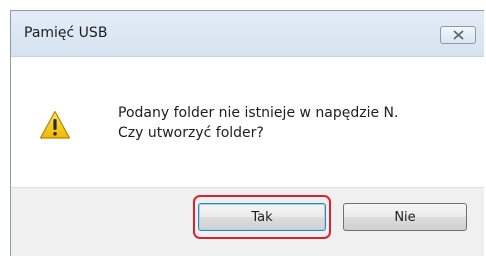 Image resolution: width=486 pixels, height=258 pixels. I want to click on close-button, so click(458, 35).